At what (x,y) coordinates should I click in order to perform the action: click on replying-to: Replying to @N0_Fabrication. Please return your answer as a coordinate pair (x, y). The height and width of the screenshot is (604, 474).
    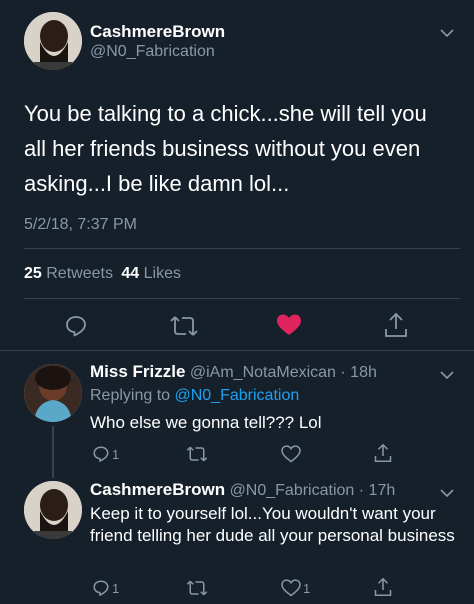
    Looking at the image, I should click on (195, 395).